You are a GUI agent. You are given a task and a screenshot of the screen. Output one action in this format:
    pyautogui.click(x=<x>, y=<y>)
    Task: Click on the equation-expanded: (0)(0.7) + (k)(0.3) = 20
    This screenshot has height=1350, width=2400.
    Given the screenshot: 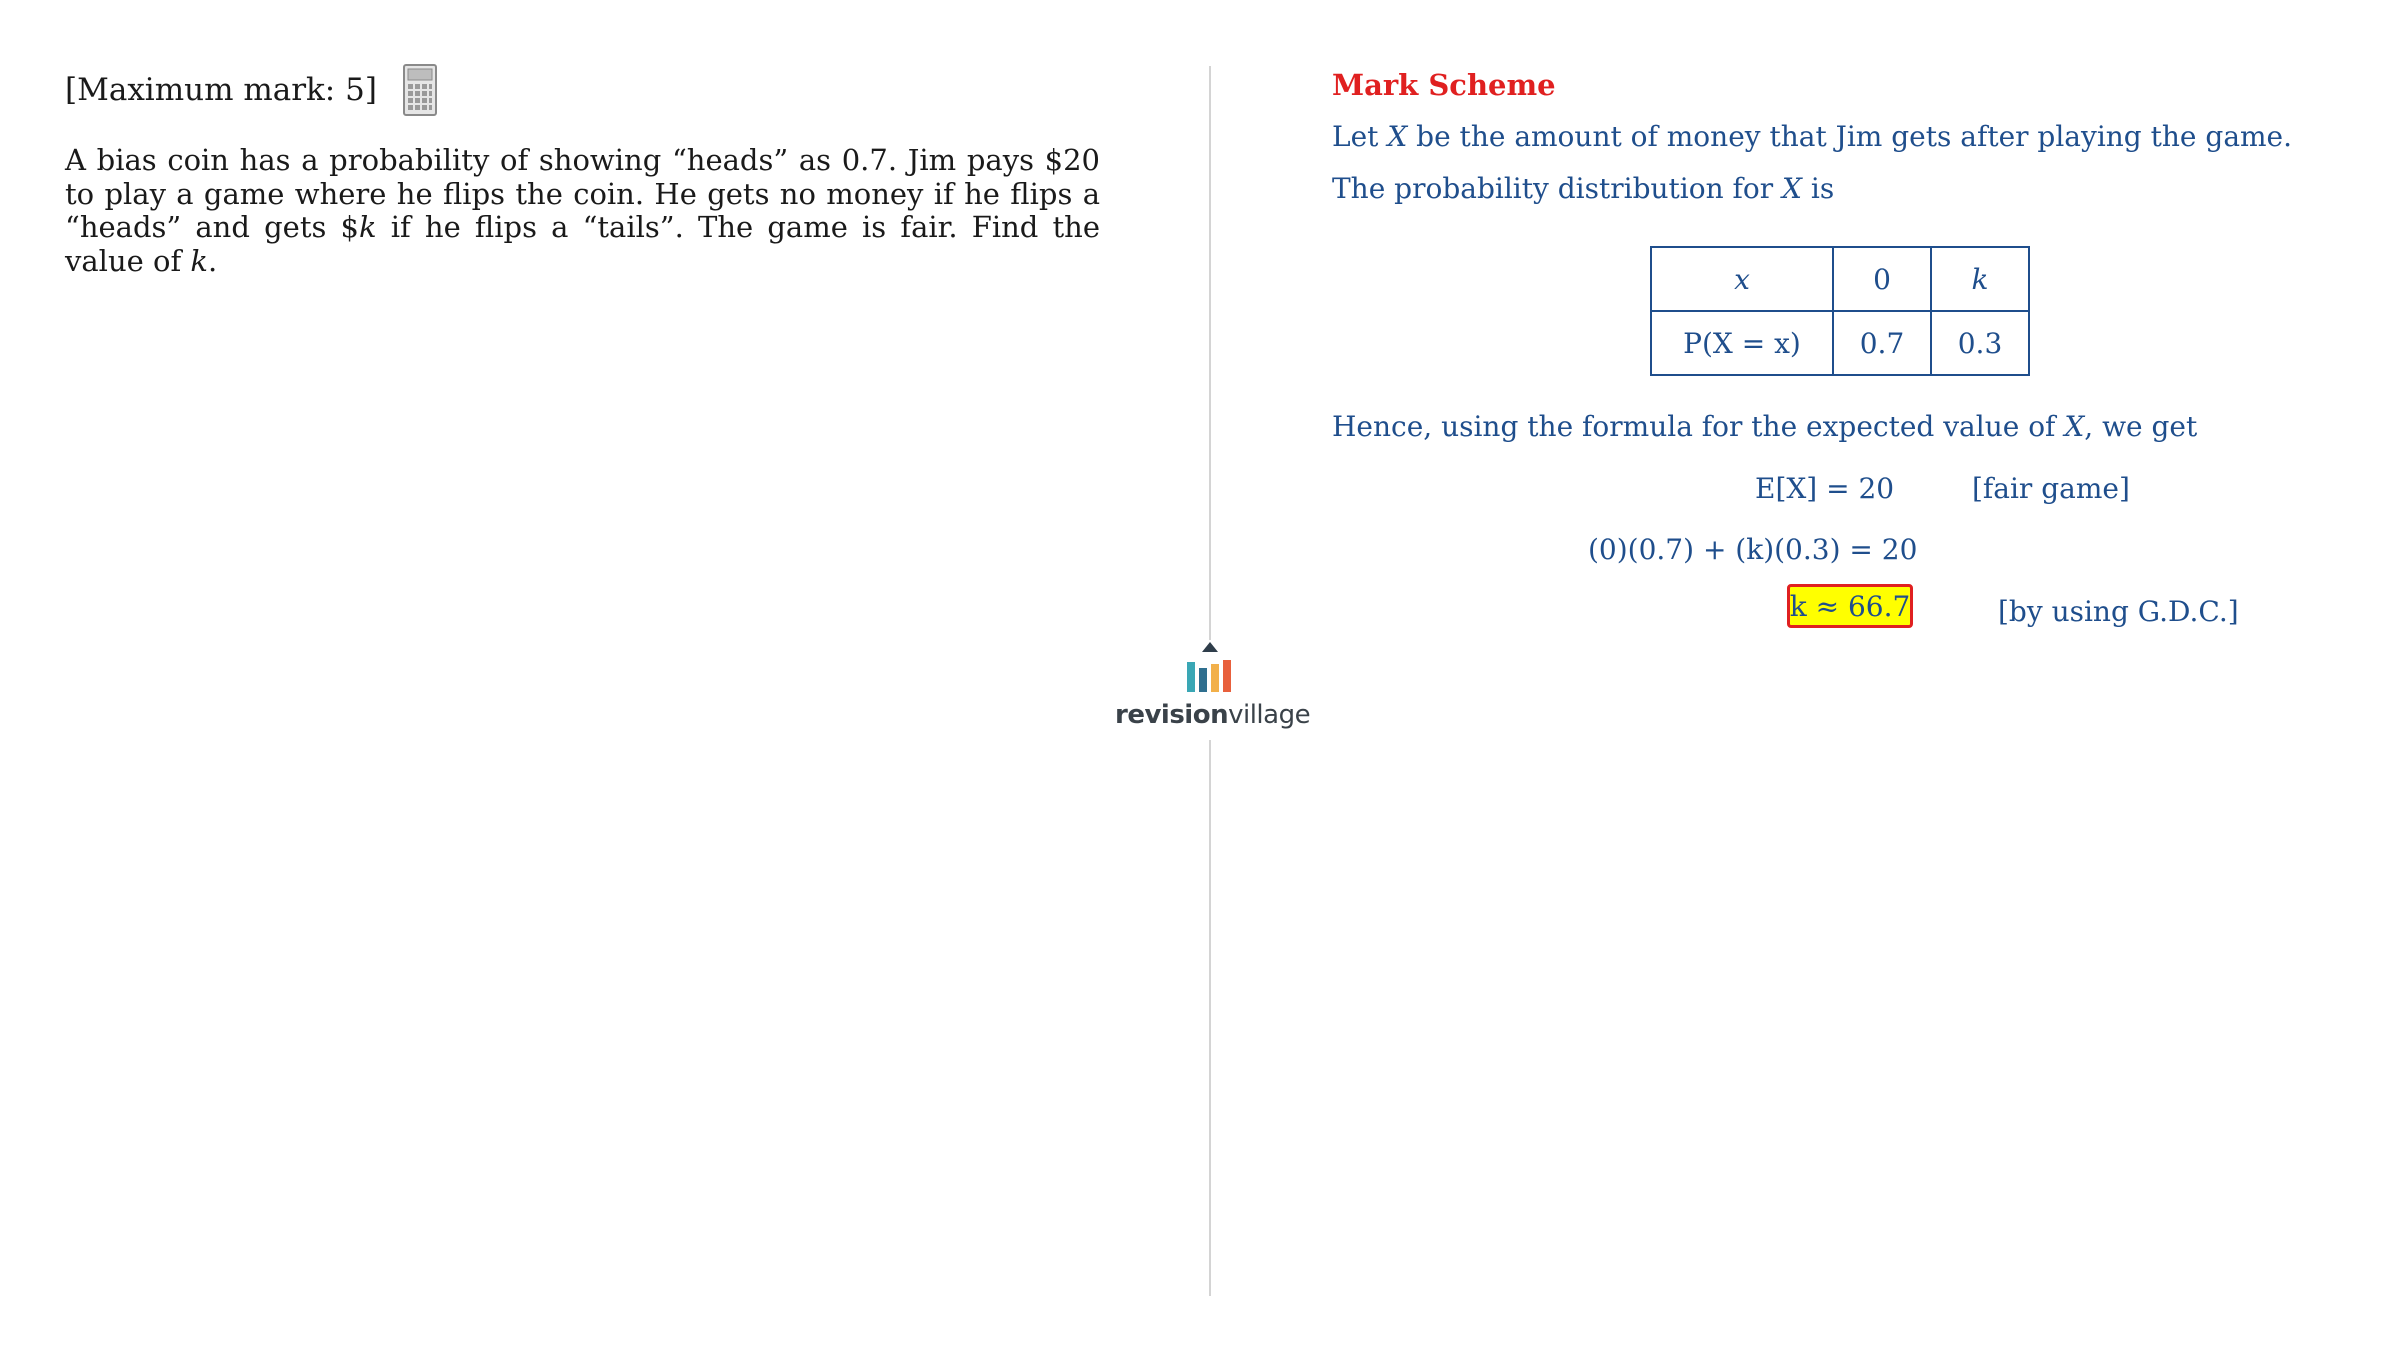 What is the action you would take?
    pyautogui.click(x=1753, y=549)
    